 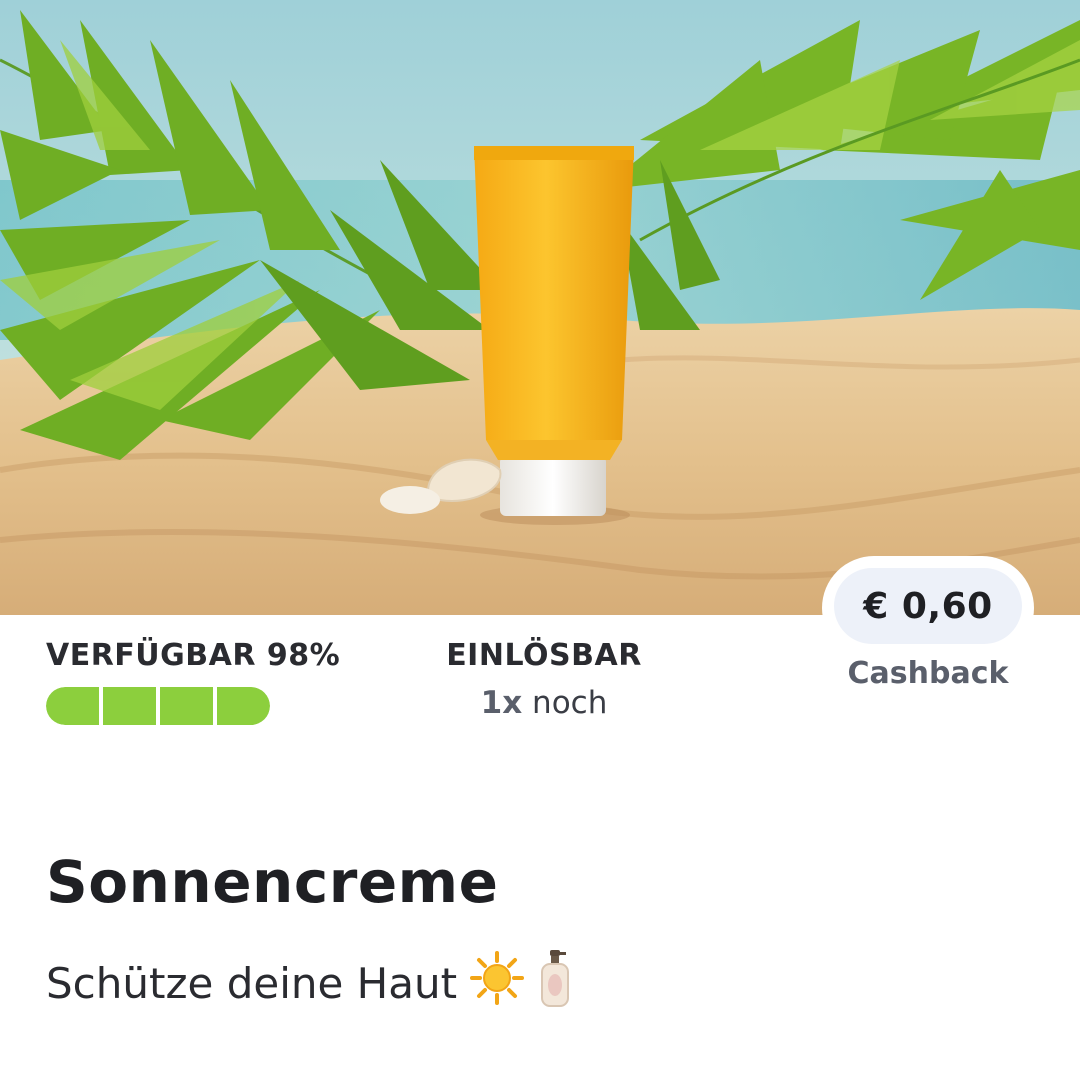 What do you see at coordinates (193, 681) in the screenshot?
I see `availability-block: VERFÜGBAR 98%` at bounding box center [193, 681].